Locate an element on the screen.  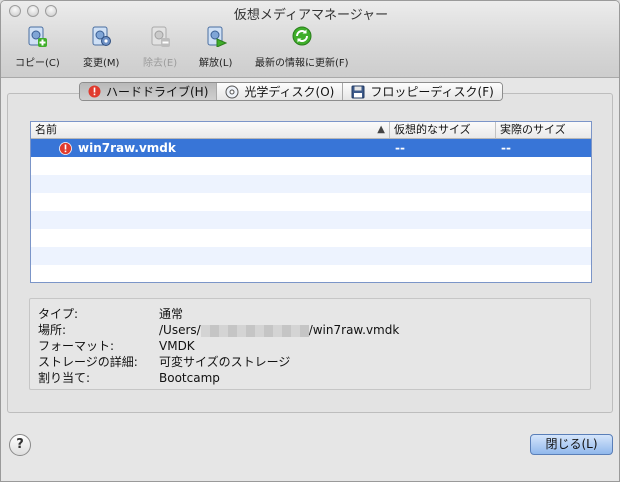
release-button-label: 解放(L) is located at coordinates (216, 63).